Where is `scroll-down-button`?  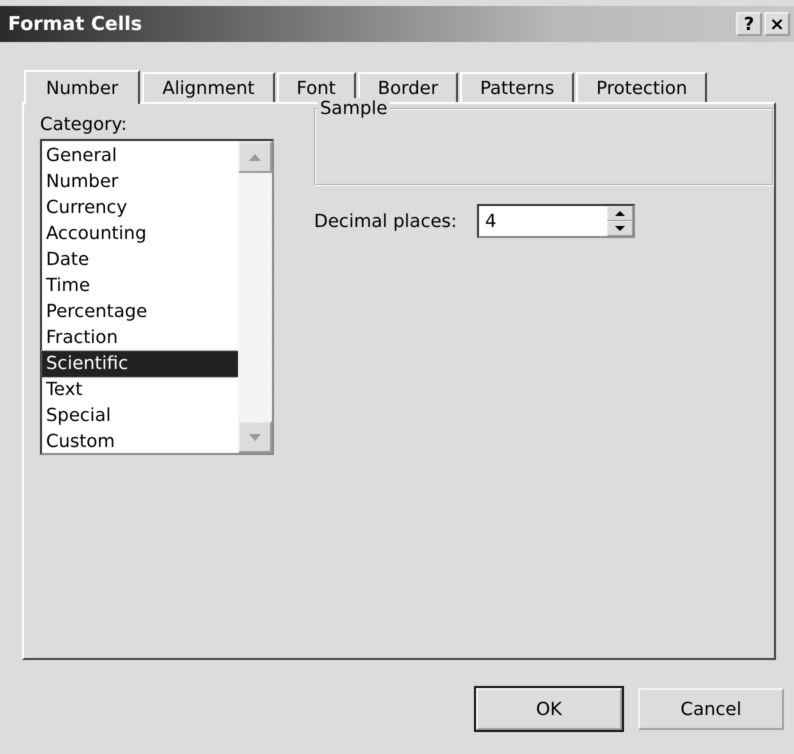
scroll-down-button is located at coordinates (255, 437).